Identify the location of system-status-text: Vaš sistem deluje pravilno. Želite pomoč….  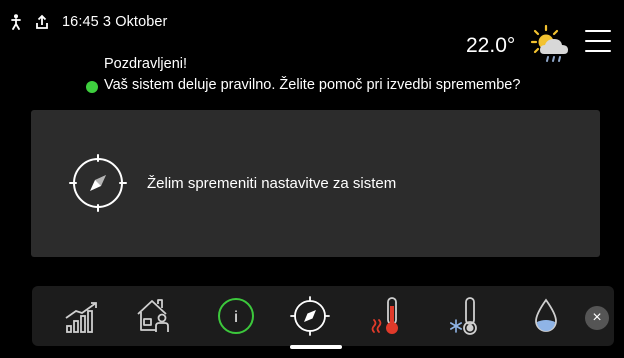
(312, 85).